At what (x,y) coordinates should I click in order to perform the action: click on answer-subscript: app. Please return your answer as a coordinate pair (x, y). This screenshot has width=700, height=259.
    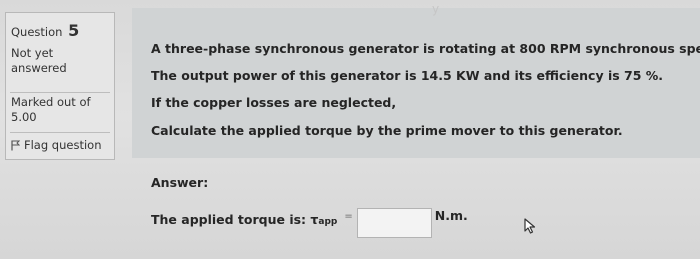
    Looking at the image, I should click on (328, 222).